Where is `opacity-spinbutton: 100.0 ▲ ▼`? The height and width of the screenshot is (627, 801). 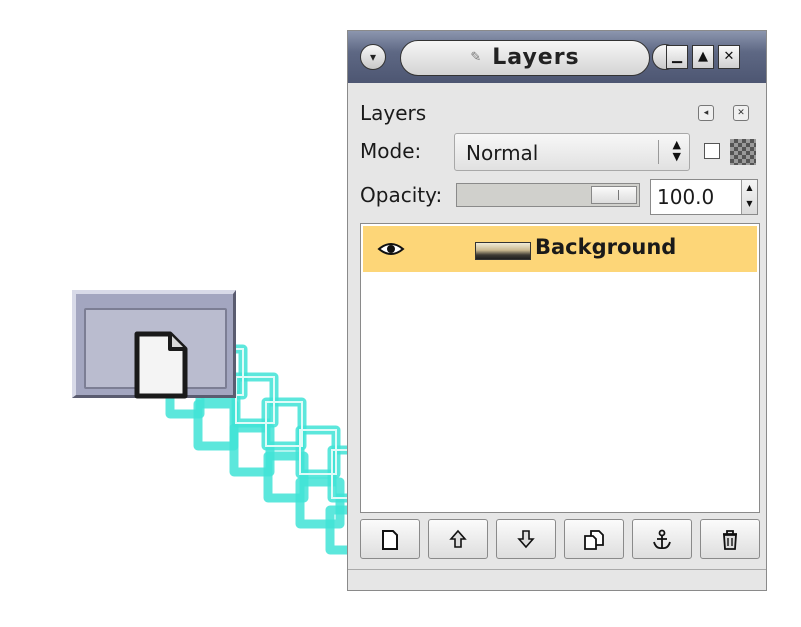
opacity-spinbutton: 100.0 ▲ ▼ is located at coordinates (704, 197).